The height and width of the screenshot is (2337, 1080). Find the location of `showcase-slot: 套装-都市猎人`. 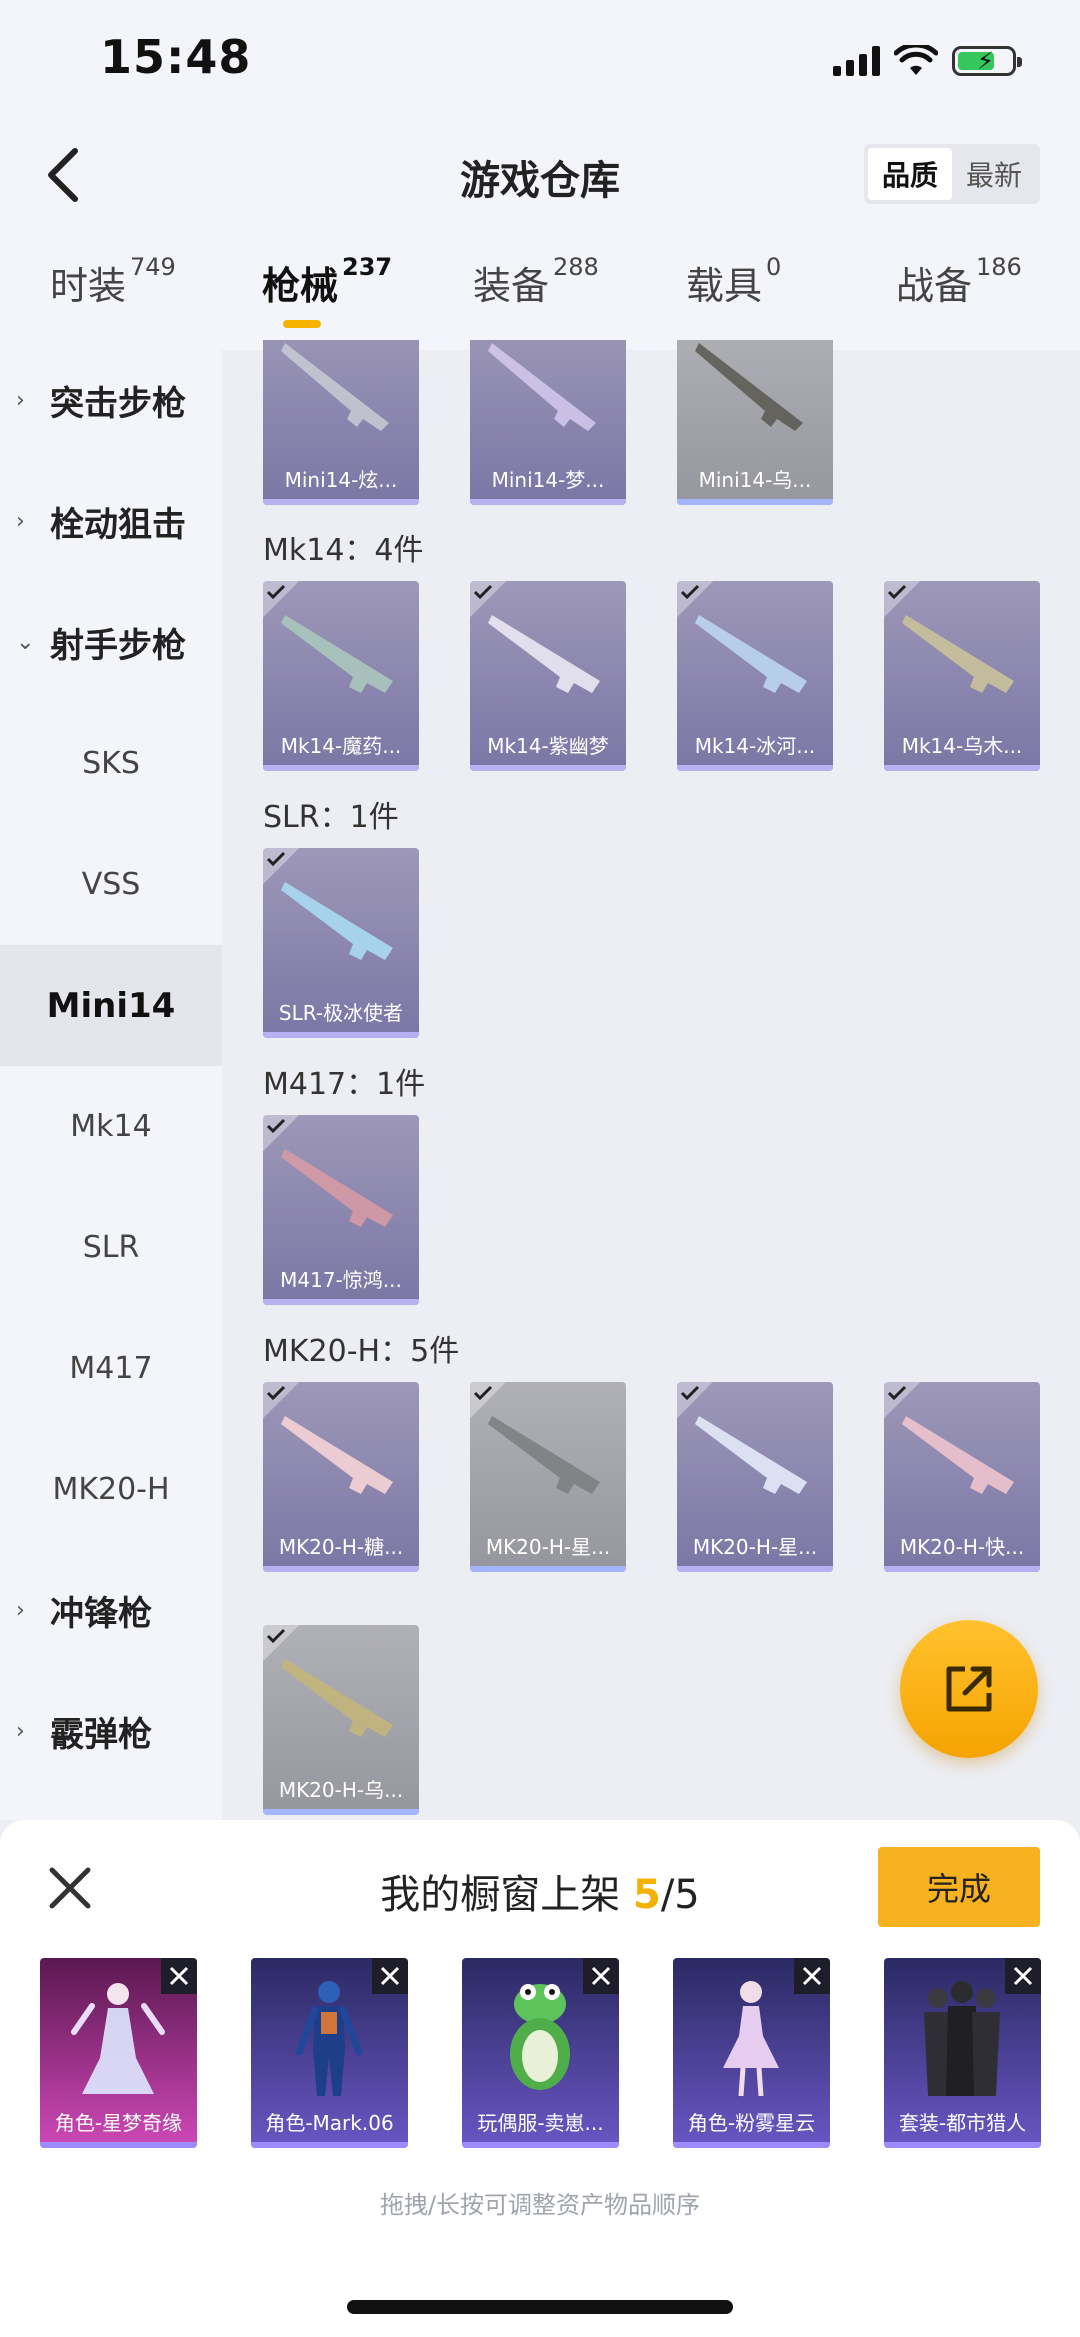

showcase-slot: 套装-都市猎人 is located at coordinates (962, 2053).